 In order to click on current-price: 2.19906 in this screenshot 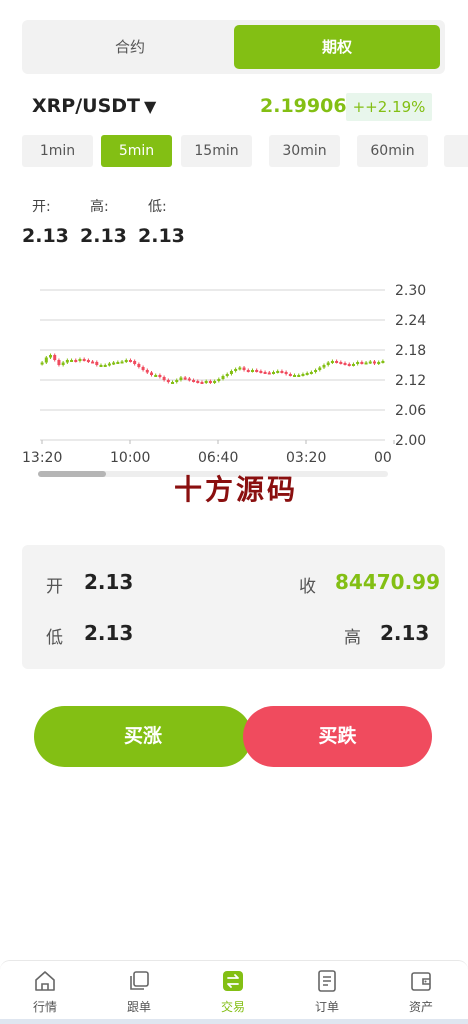, I will do `click(303, 106)`.